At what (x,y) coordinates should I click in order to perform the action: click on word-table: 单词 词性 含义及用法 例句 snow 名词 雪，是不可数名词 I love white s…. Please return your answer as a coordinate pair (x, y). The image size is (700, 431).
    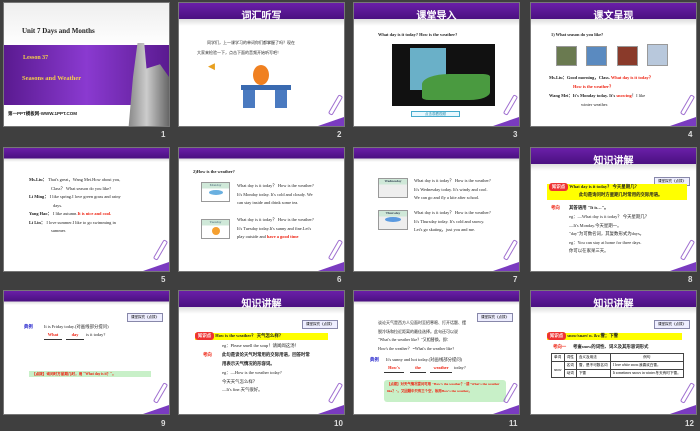
    Looking at the image, I should click on (618, 365).